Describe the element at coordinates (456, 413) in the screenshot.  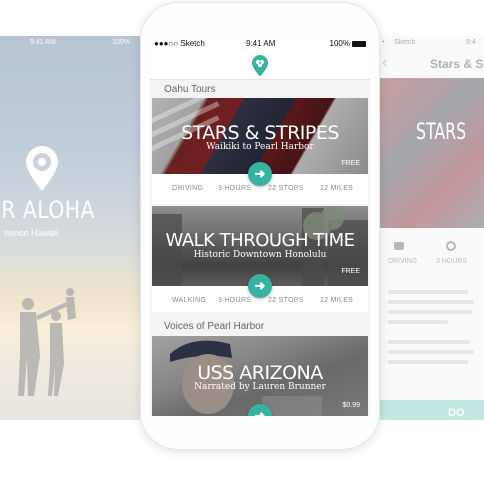
I see `download-button-label: DO` at that location.